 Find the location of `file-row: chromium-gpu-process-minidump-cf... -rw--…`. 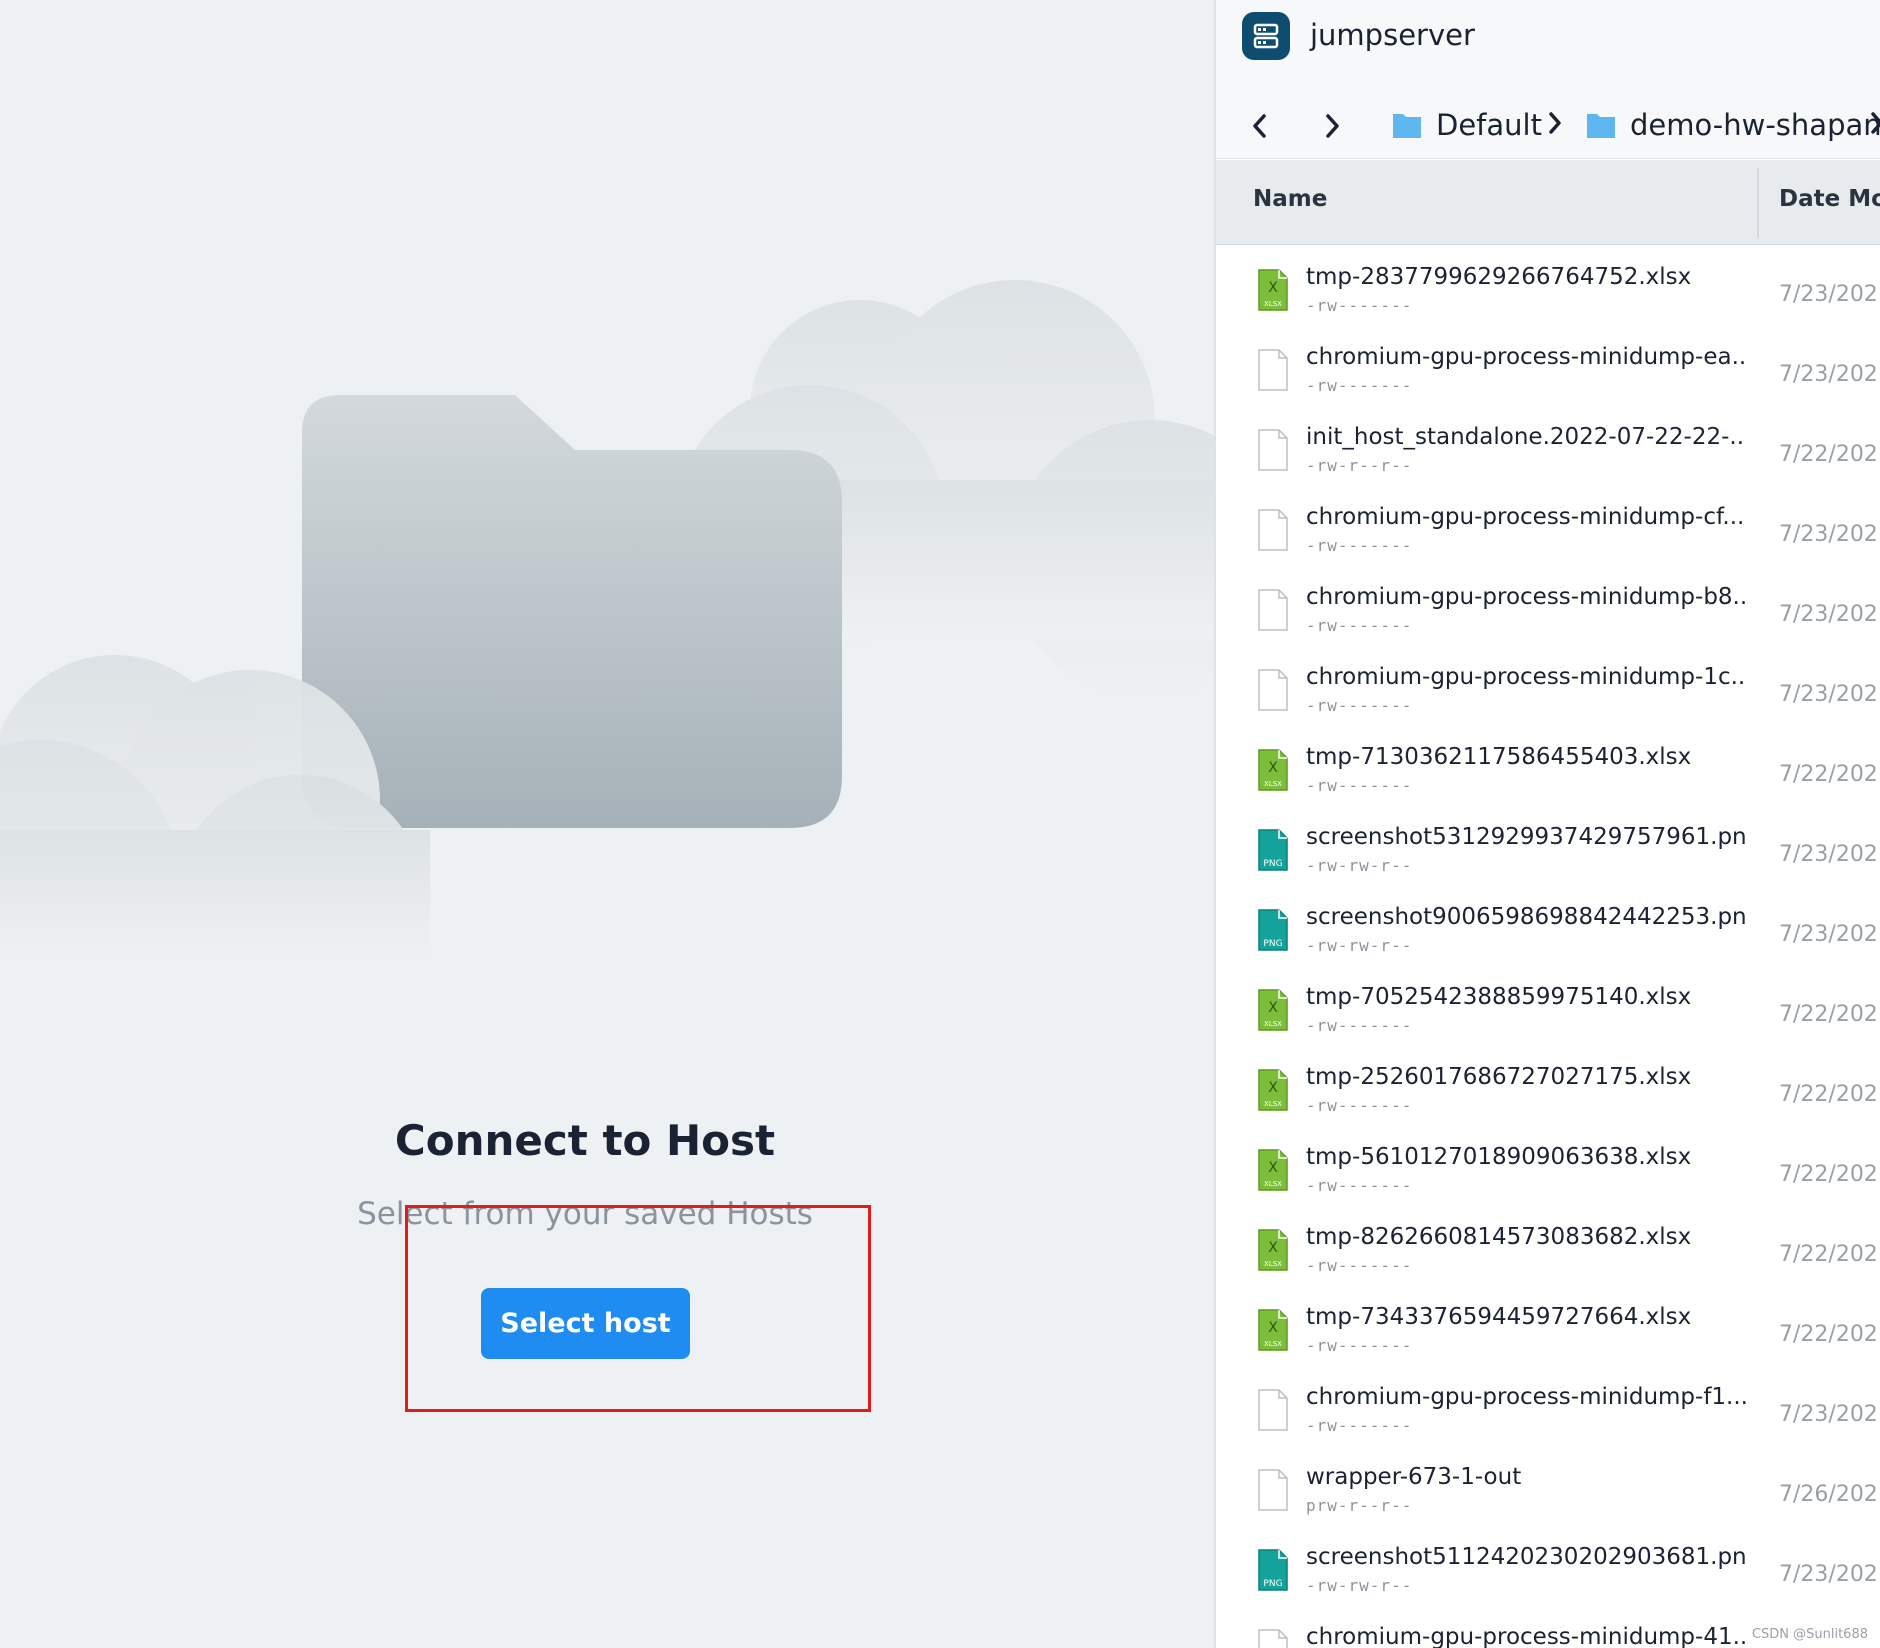

file-row: chromium-gpu-process-minidump-cf... -rw--… is located at coordinates (1548, 526).